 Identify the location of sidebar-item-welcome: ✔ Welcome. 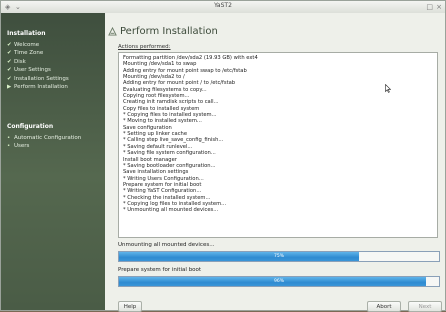
(23, 45).